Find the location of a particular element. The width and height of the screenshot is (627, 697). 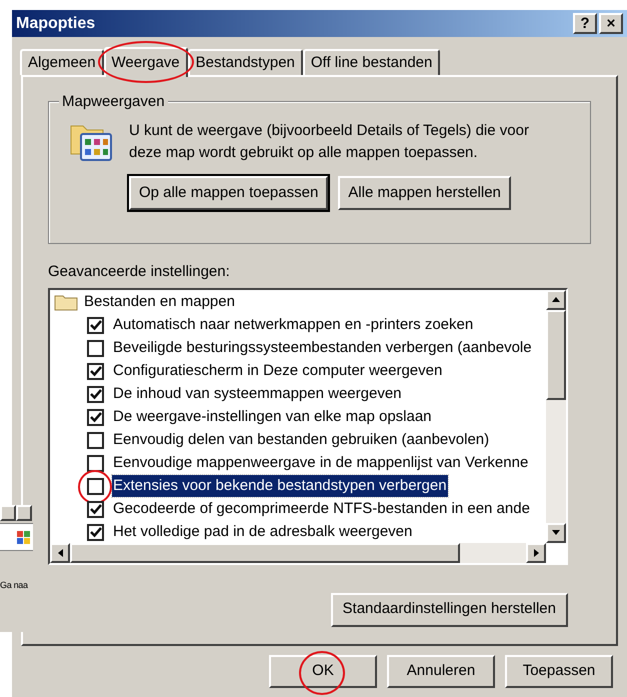

action-button: Alle mappen herstellen is located at coordinates (424, 193).